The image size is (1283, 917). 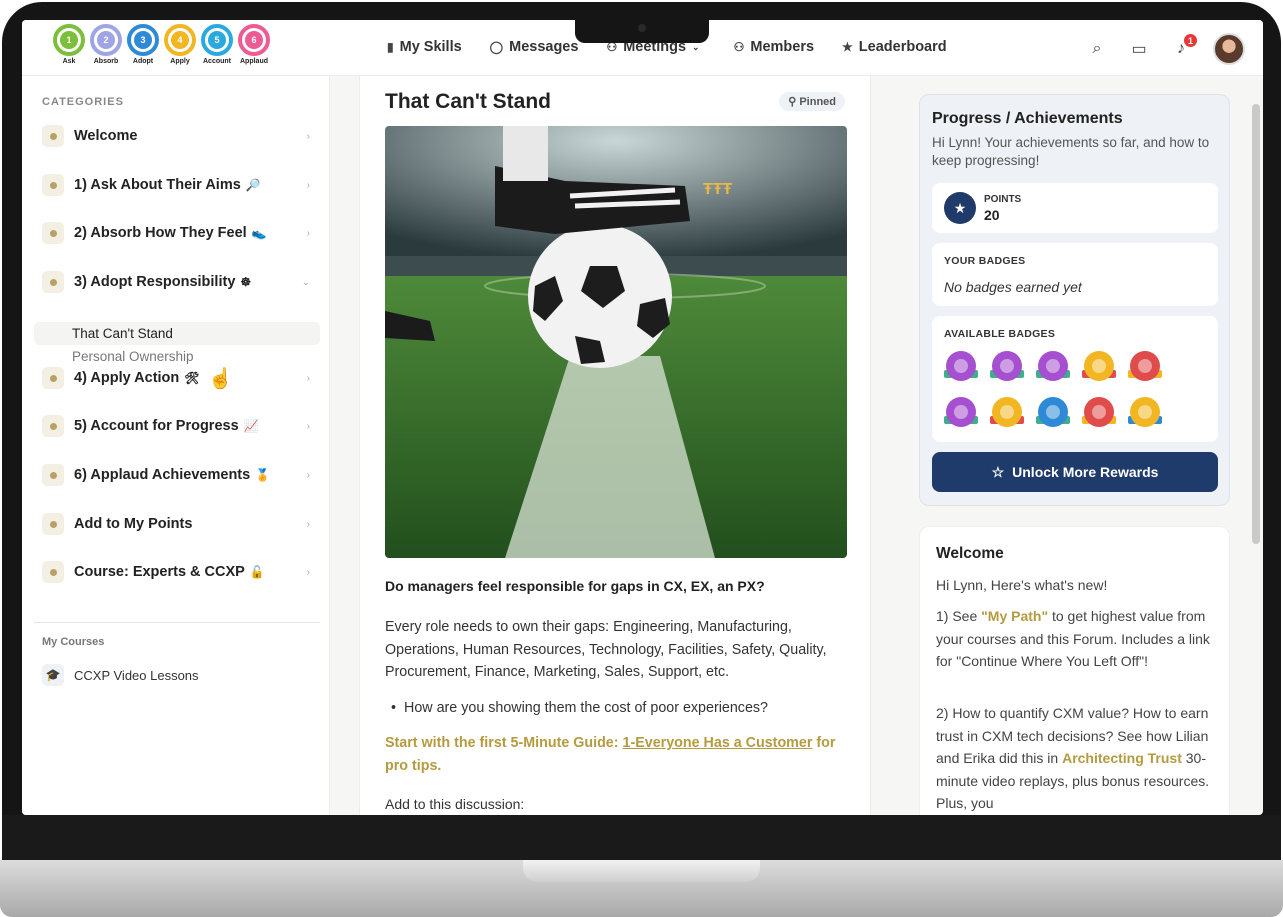 What do you see at coordinates (190, 524) in the screenshot?
I see `sidebar-item-label: Add to My Points` at bounding box center [190, 524].